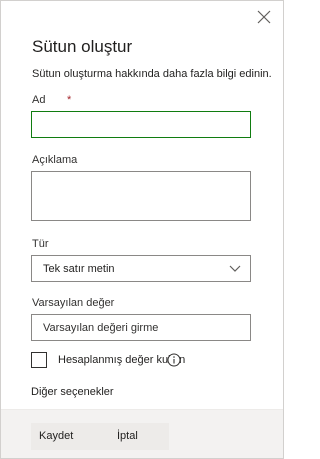 The image size is (320, 459). I want to click on required-asterisk: *, so click(69, 100).